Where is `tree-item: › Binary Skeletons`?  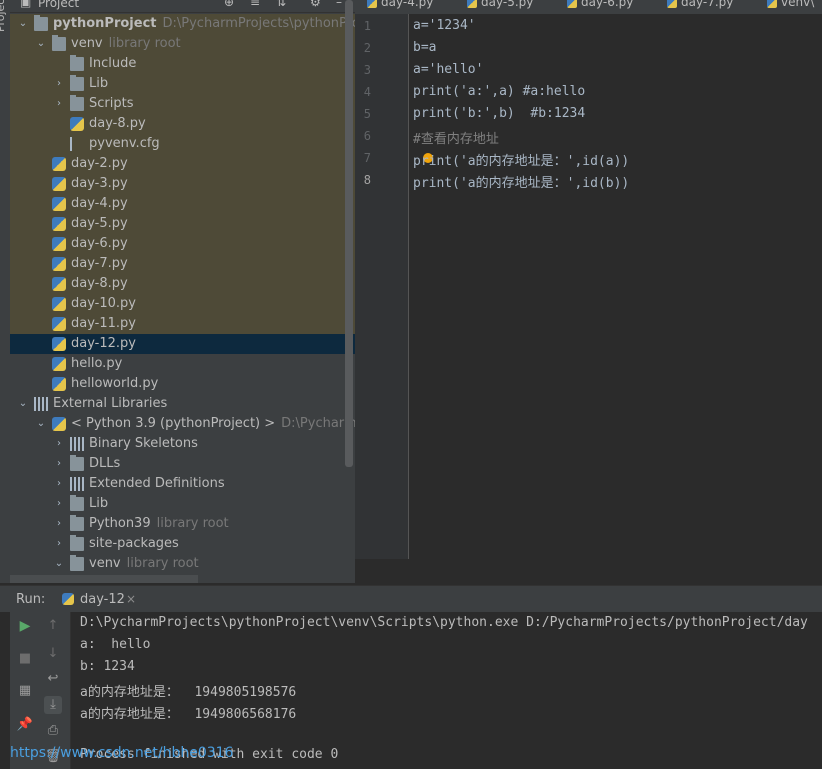 tree-item: › Binary Skeletons is located at coordinates (182, 444).